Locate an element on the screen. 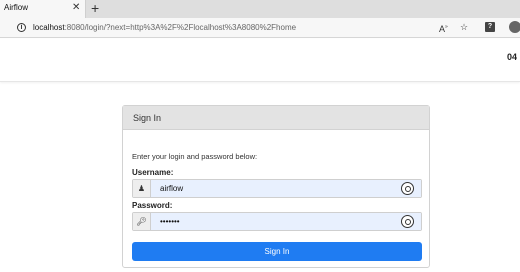  signin-panel-header: Sign In is located at coordinates (276, 118).